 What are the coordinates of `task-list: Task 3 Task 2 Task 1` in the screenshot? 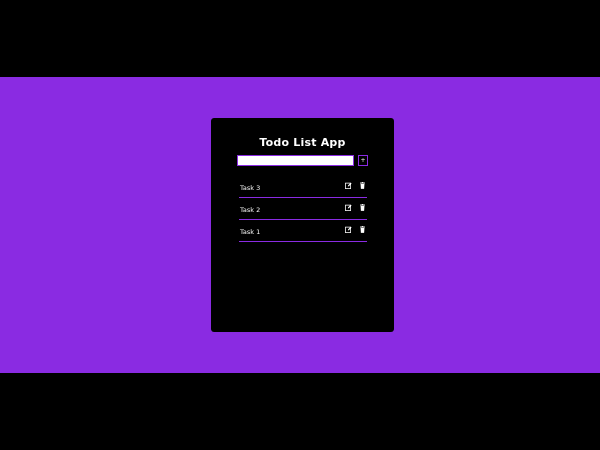 It's located at (303, 209).